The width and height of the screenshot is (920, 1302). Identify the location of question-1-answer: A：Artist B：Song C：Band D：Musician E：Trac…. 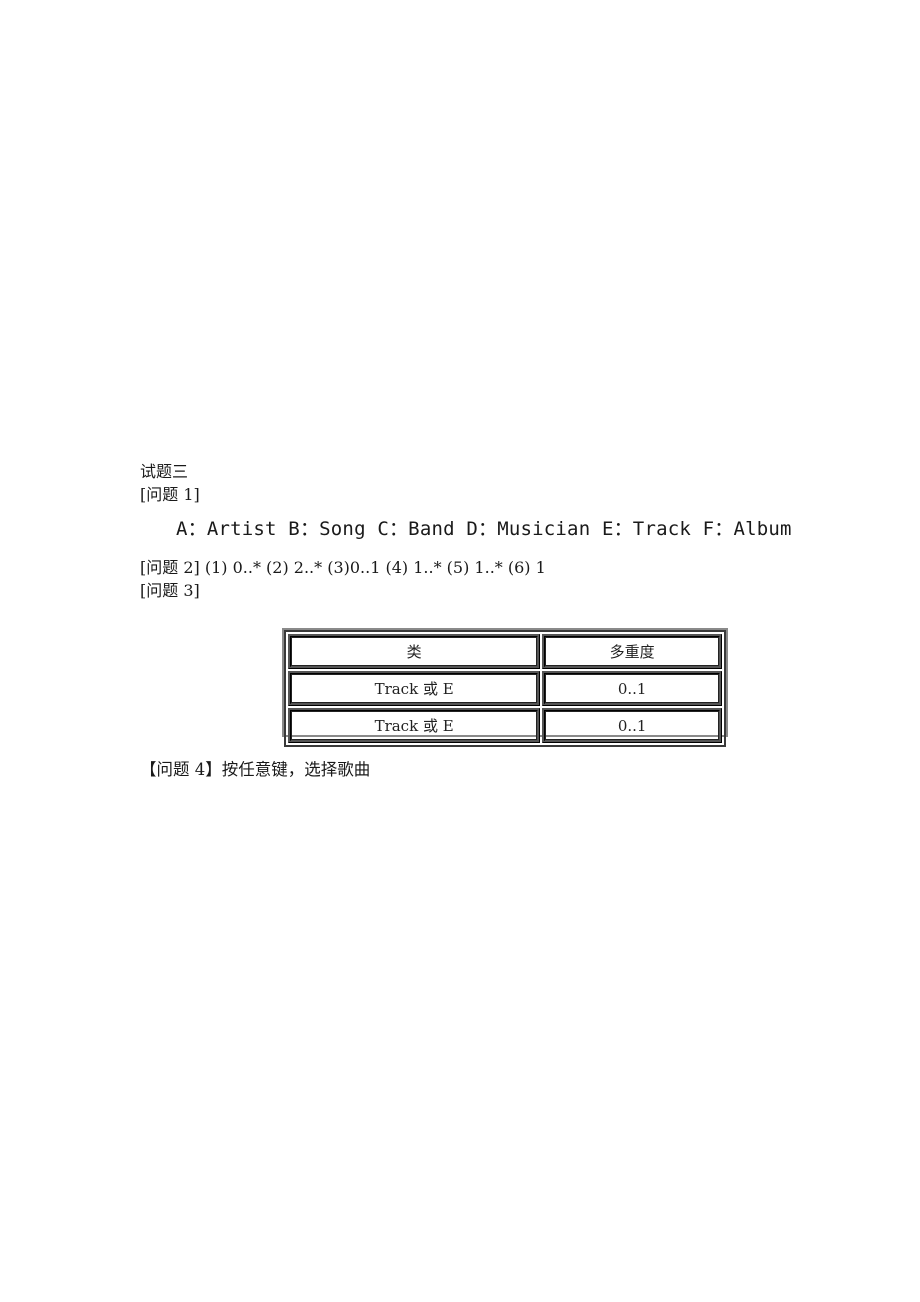
(484, 529).